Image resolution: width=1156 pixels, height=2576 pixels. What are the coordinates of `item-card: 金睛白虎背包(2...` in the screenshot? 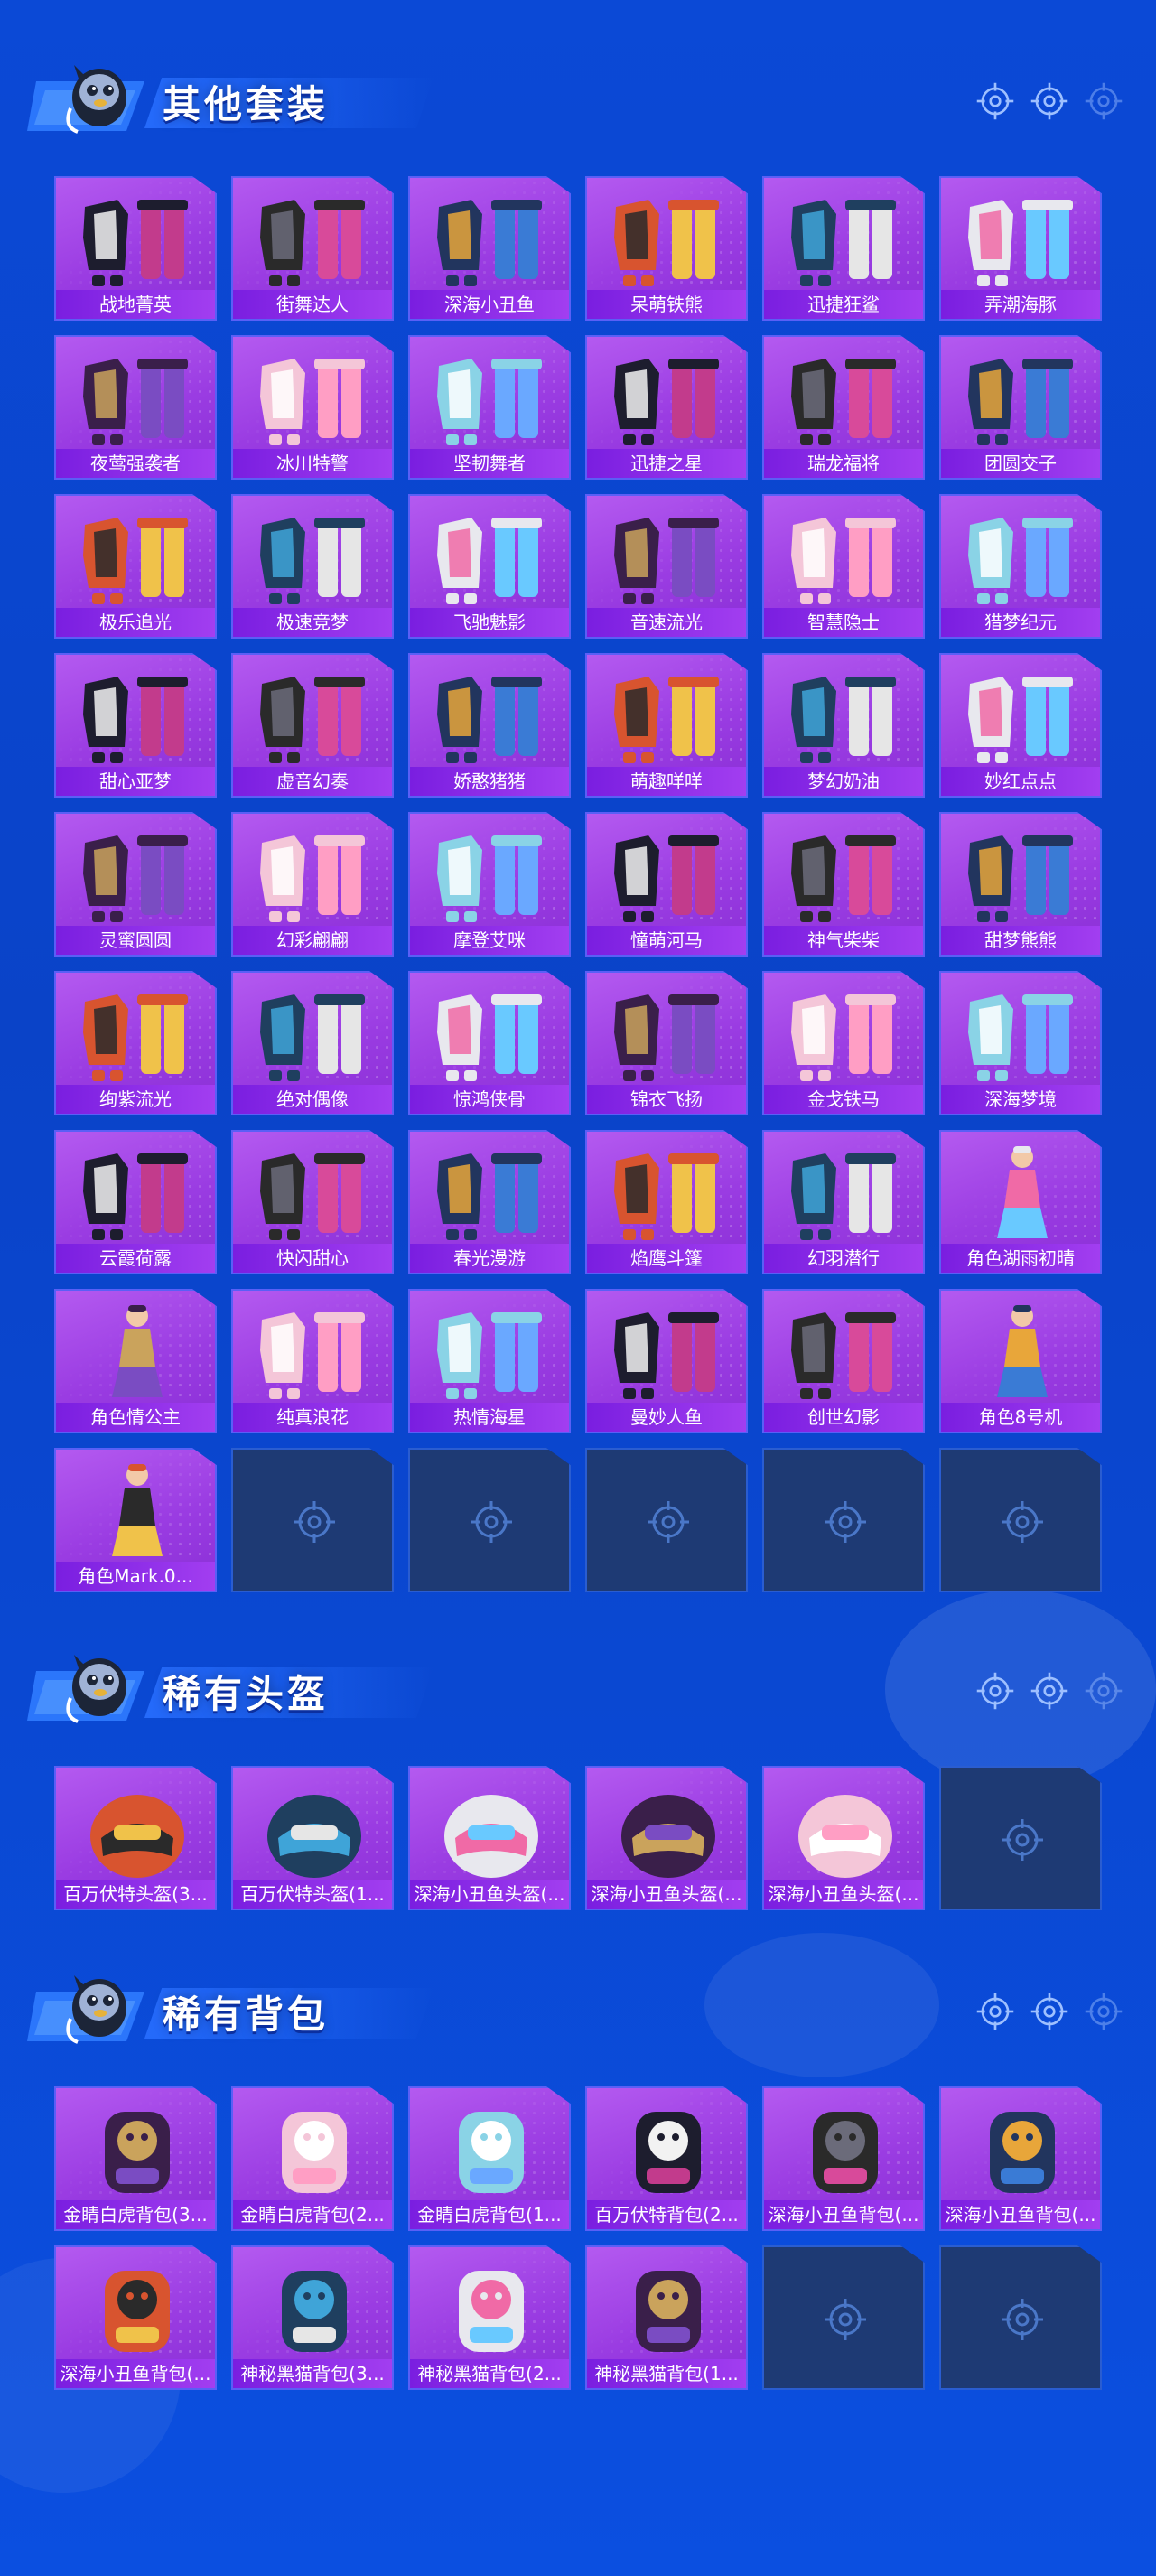 It's located at (312, 2158).